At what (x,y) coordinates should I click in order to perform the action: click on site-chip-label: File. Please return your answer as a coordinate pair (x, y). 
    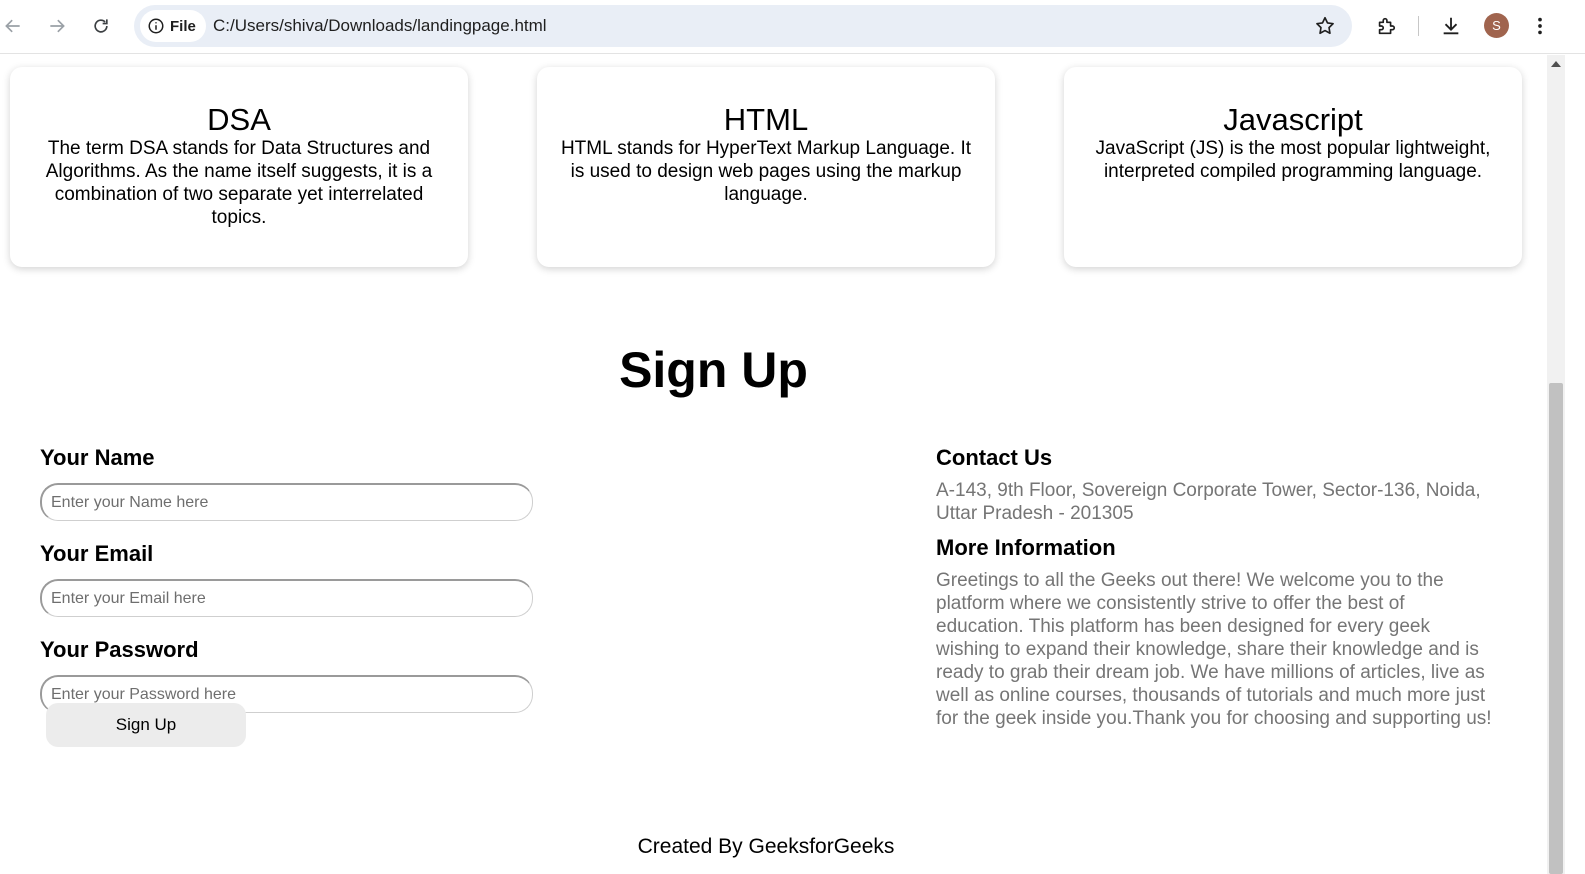
    Looking at the image, I should click on (183, 26).